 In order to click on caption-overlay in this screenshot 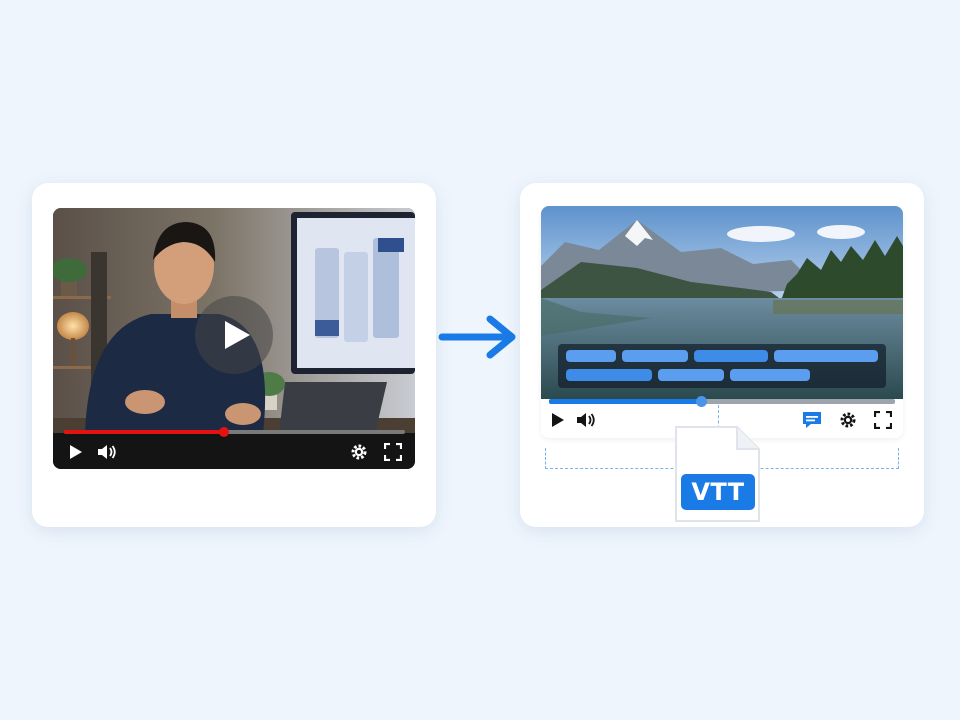, I will do `click(722, 366)`.